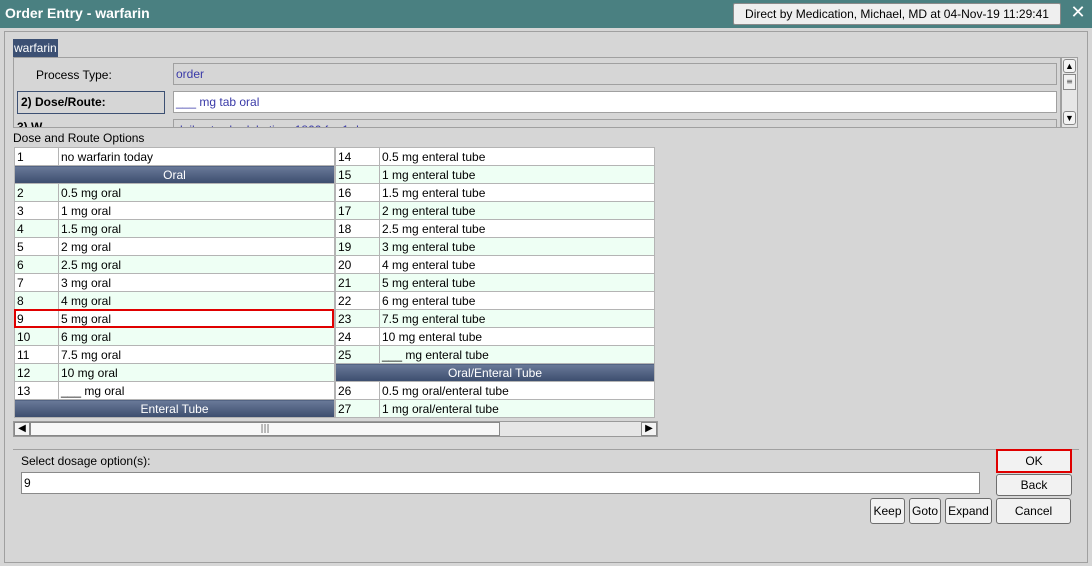 This screenshot has height=566, width=1092. Describe the element at coordinates (174, 408) in the screenshot. I see `group-header: Enteral Tube` at that location.